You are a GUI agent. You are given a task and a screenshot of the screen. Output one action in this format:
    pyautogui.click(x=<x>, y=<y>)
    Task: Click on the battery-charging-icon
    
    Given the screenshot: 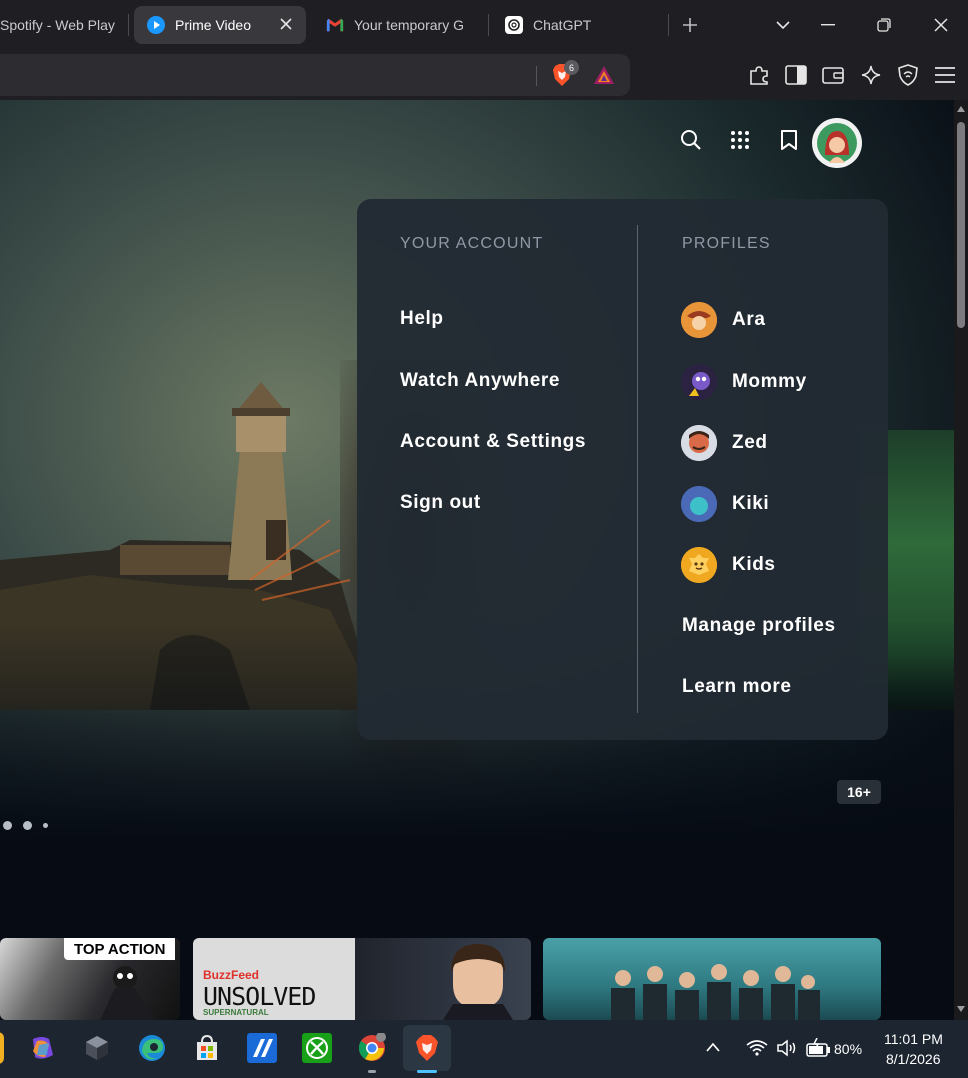 What is the action you would take?
    pyautogui.click(x=818, y=1050)
    